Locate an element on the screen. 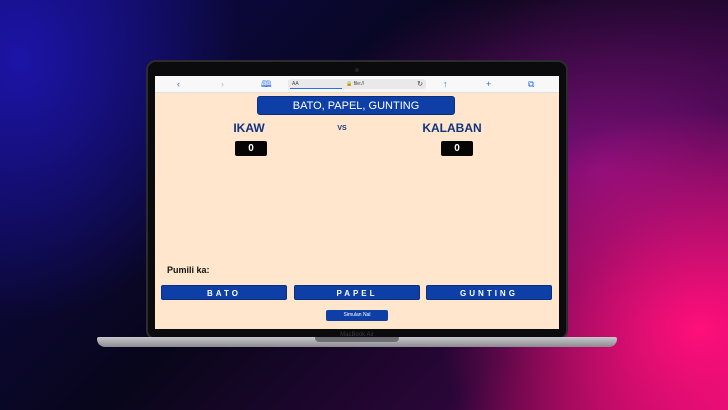 The width and height of the screenshot is (728, 410). share-icon: ↑ is located at coordinates (445, 84).